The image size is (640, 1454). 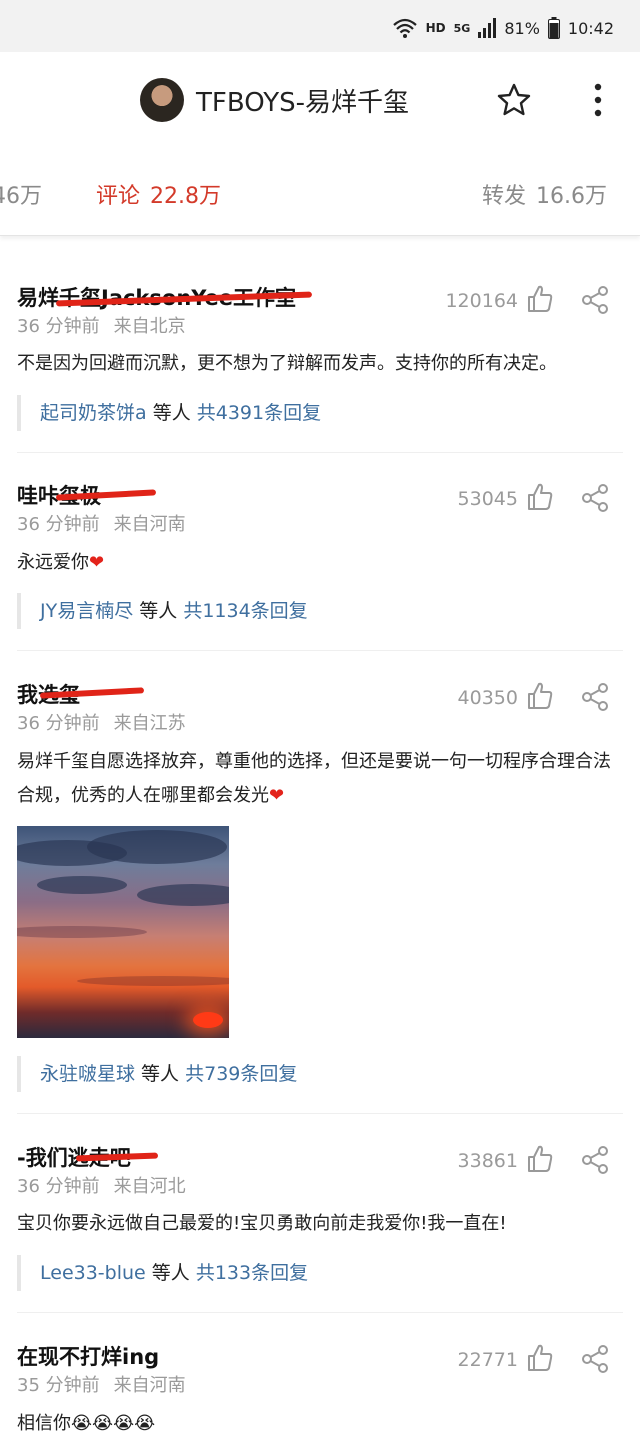 What do you see at coordinates (435, 28) in the screenshot?
I see `hd-indicator: HD` at bounding box center [435, 28].